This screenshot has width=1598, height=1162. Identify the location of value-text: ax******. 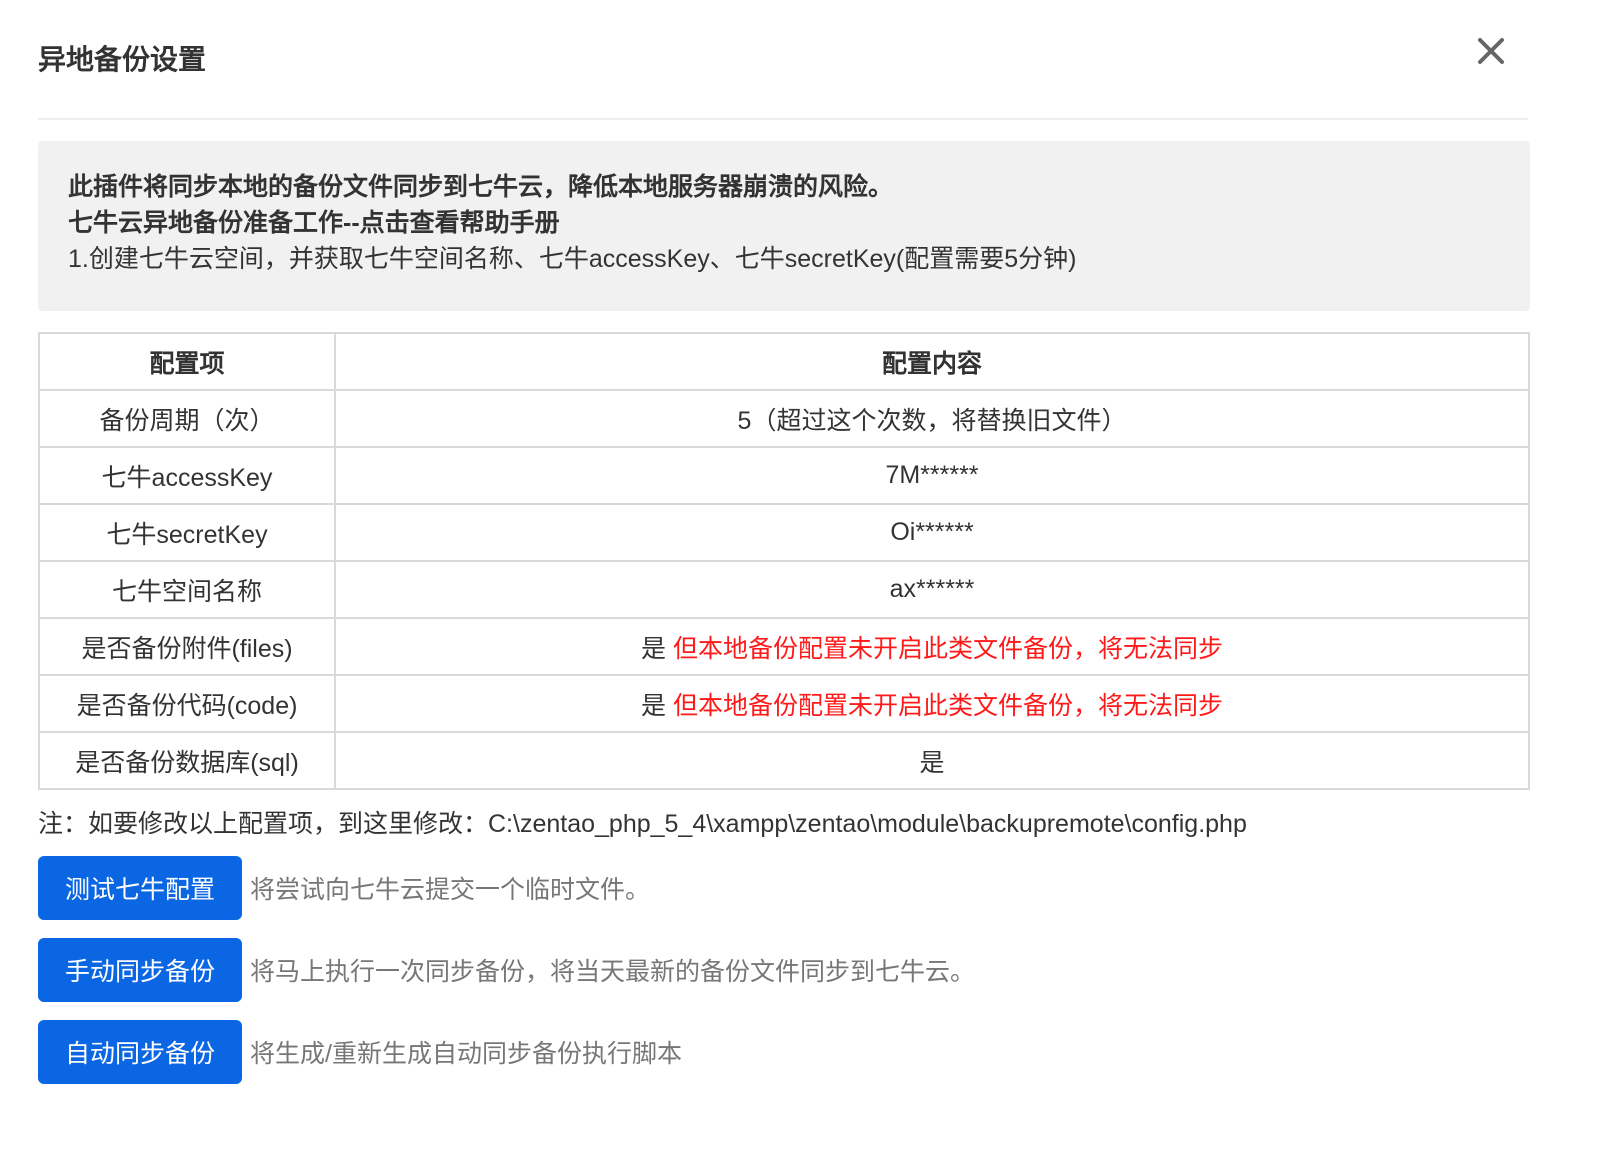
(932, 589).